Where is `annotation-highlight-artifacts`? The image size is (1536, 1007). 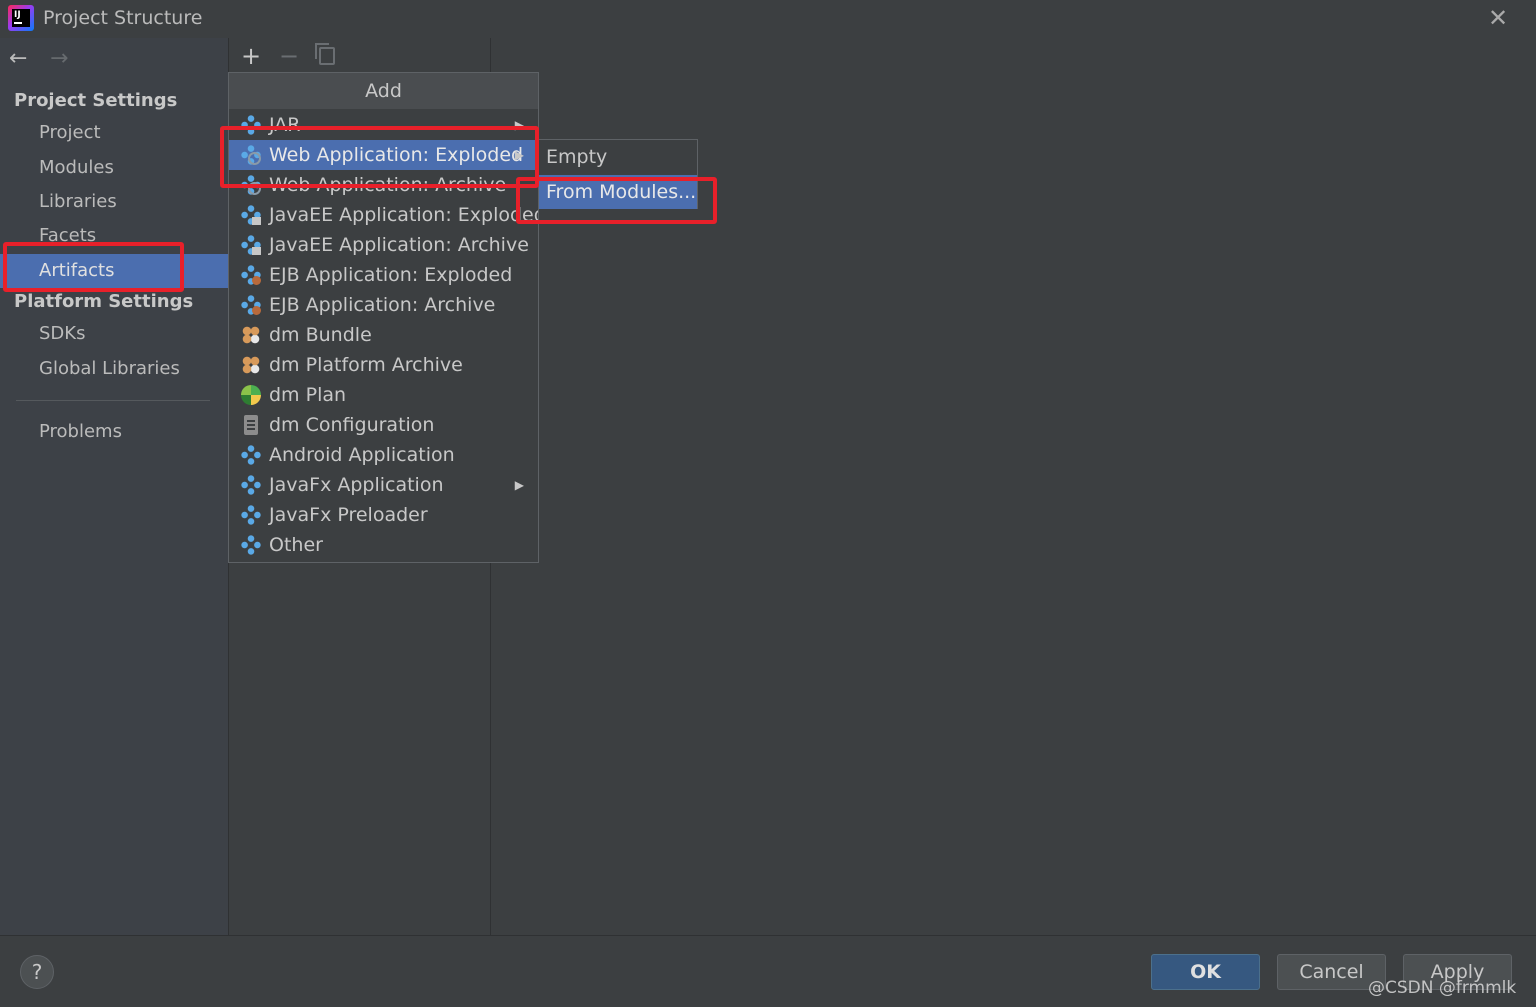
annotation-highlight-artifacts is located at coordinates (93, 267).